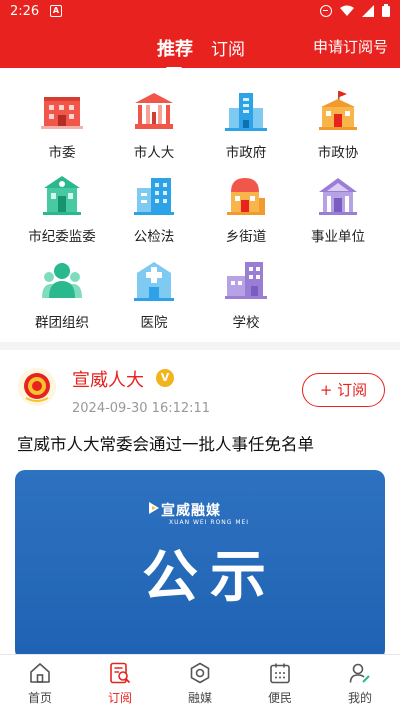 This screenshot has height=711, width=400. I want to click on brand-logo-icon, so click(154, 508).